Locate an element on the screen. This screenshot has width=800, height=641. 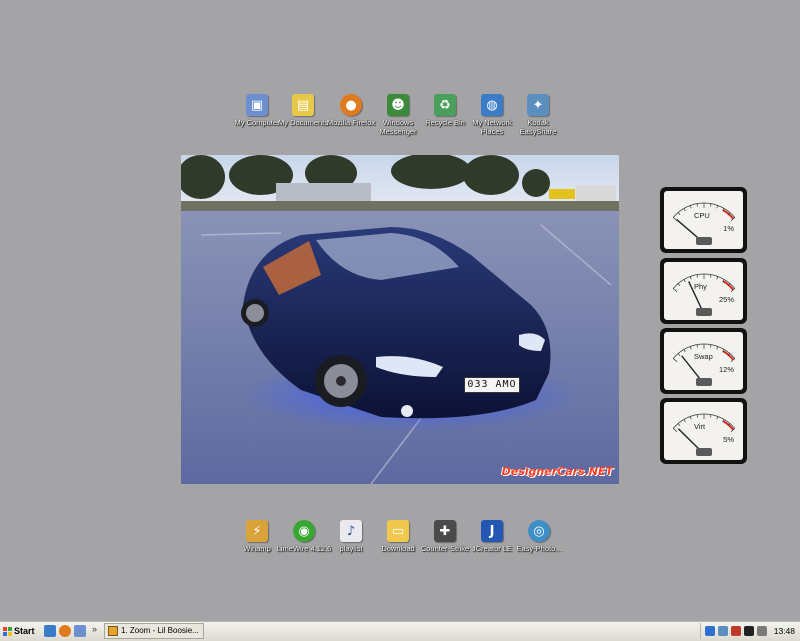
gauge-face: CPU 1% is located at coordinates (703, 220).